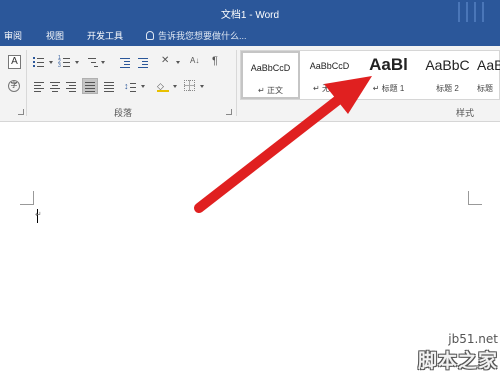 The width and height of the screenshot is (500, 375). I want to click on justify-icon, so click(90, 86).